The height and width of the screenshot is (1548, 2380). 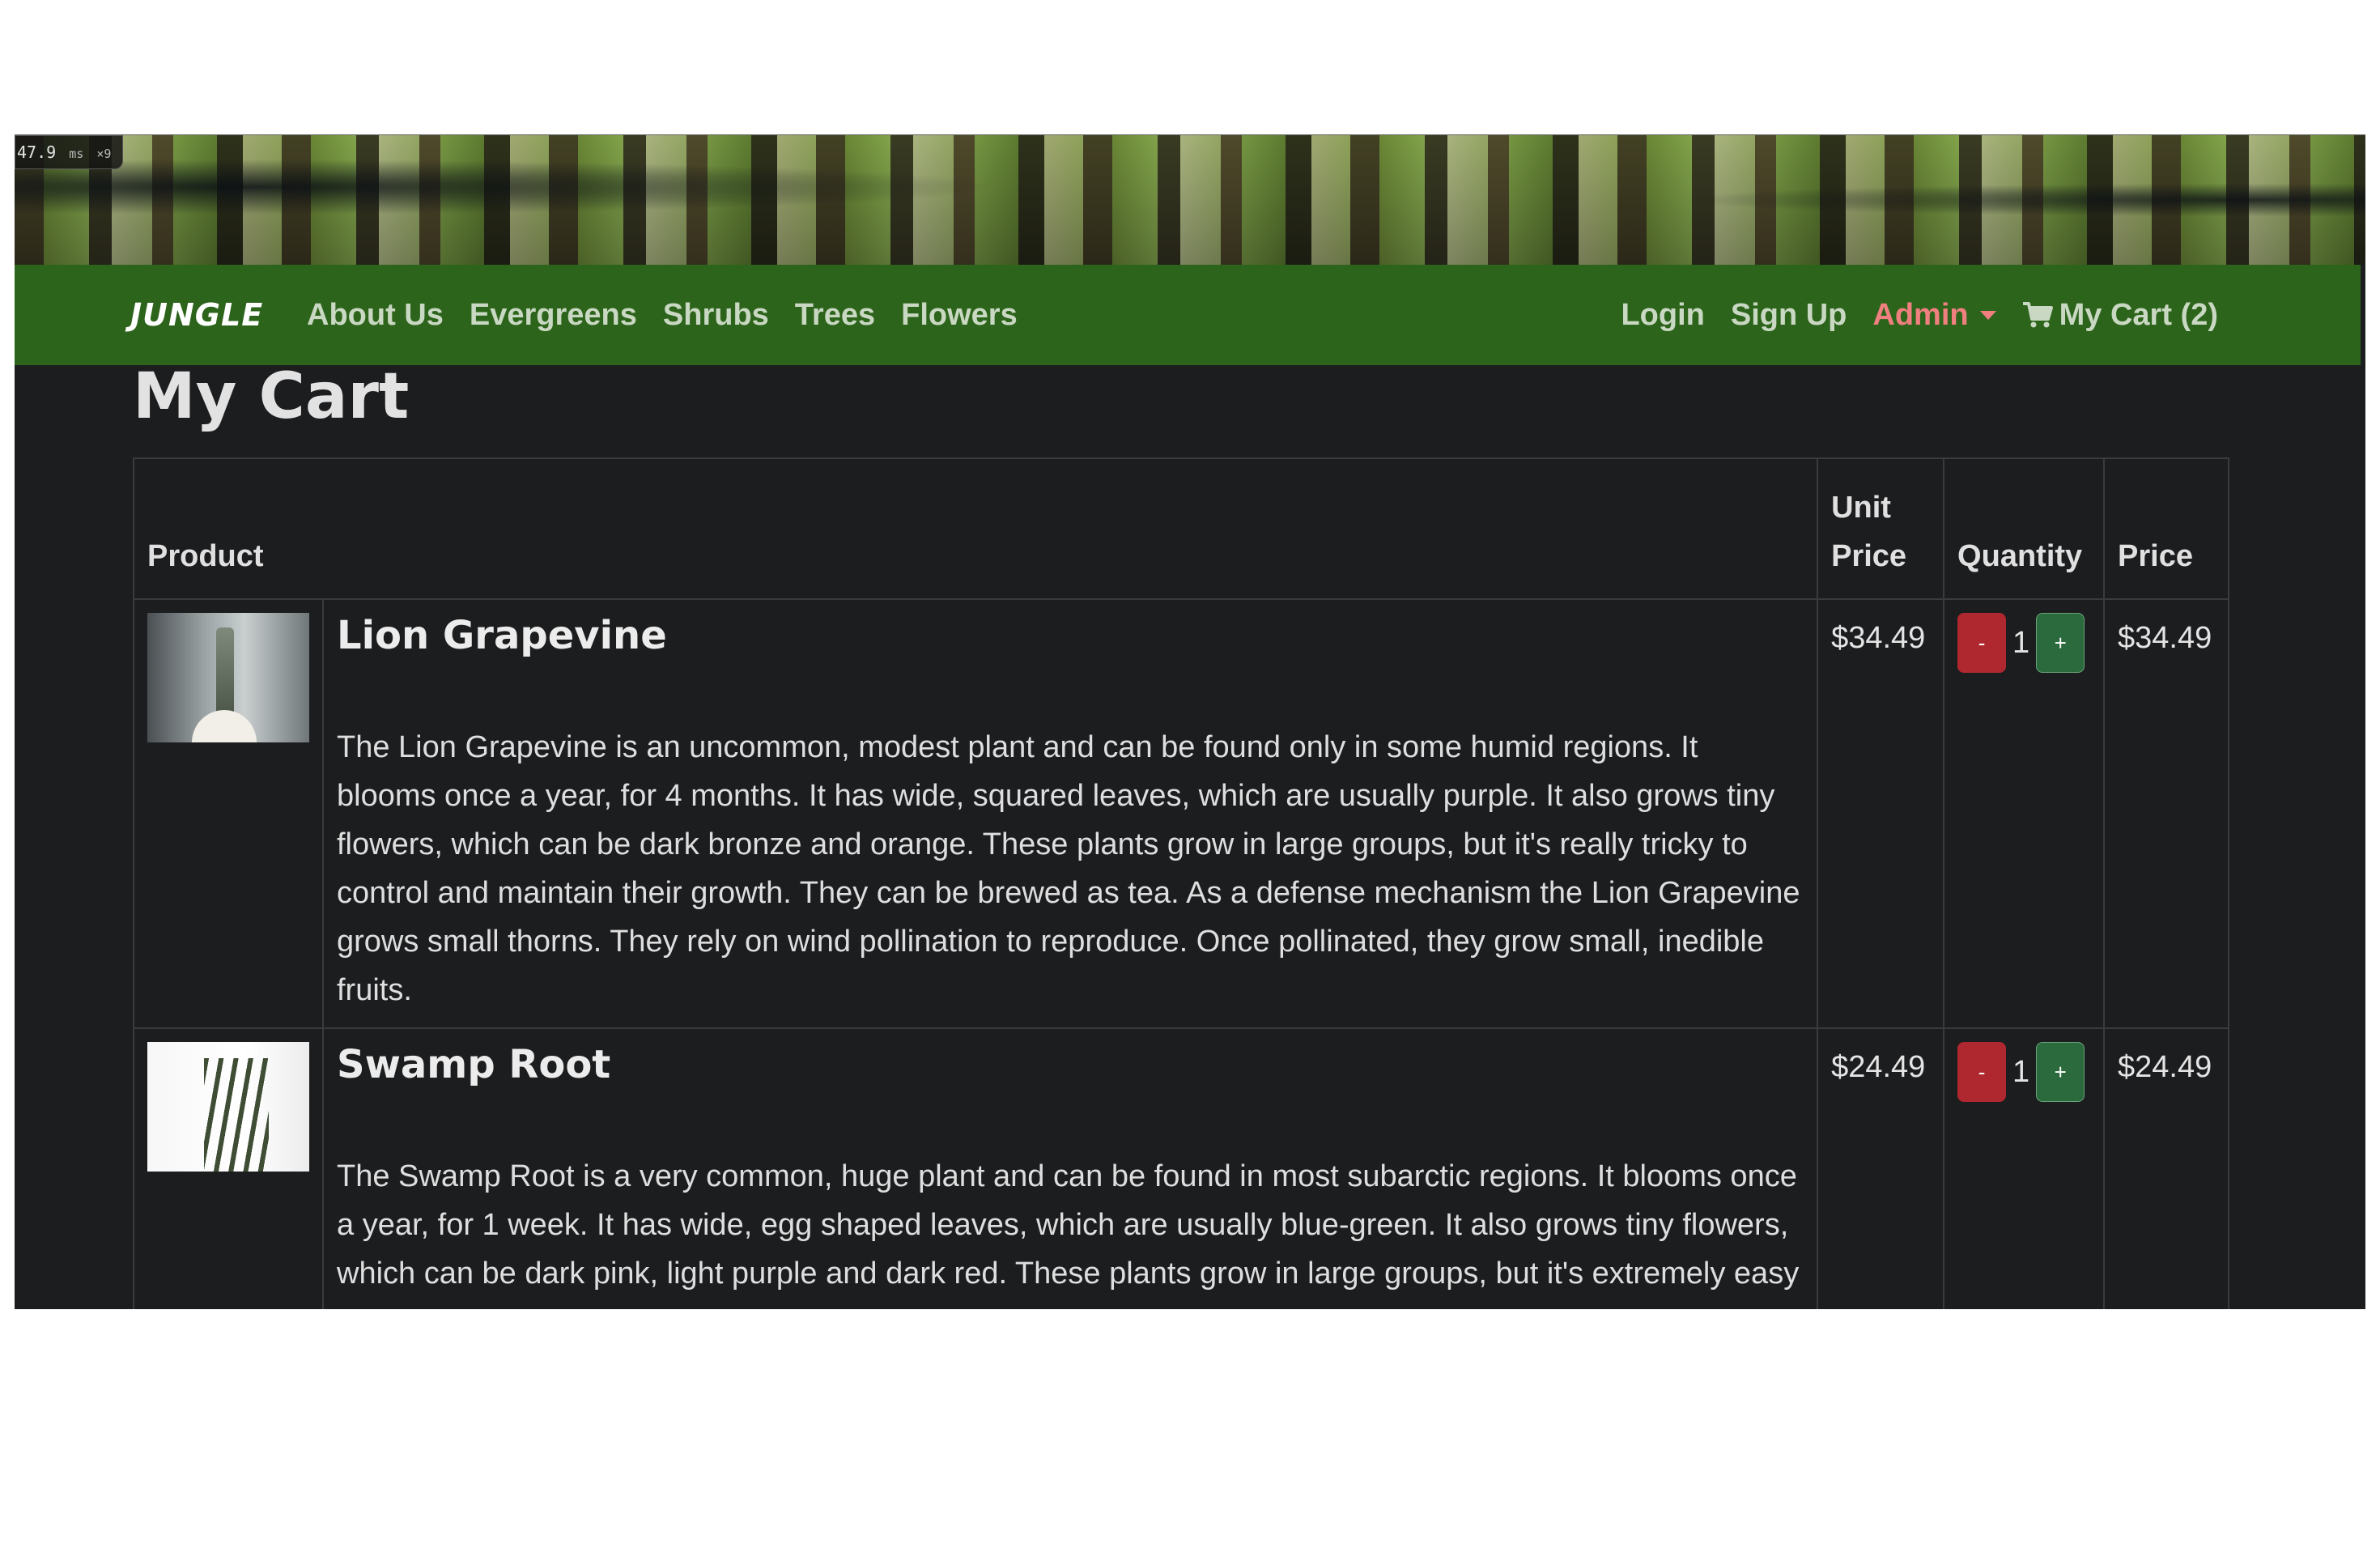 I want to click on nav-my-cart-label: My Cart (2), so click(x=2139, y=314).